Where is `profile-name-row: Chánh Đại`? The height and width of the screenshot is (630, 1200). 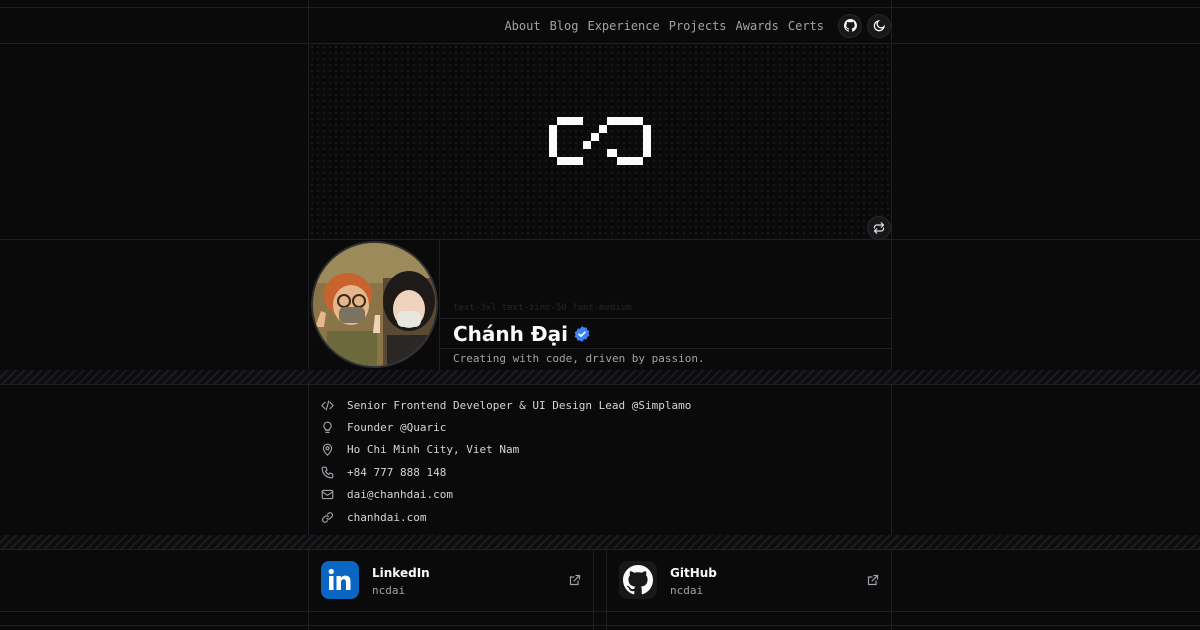 profile-name-row: Chánh Đại is located at coordinates (521, 334).